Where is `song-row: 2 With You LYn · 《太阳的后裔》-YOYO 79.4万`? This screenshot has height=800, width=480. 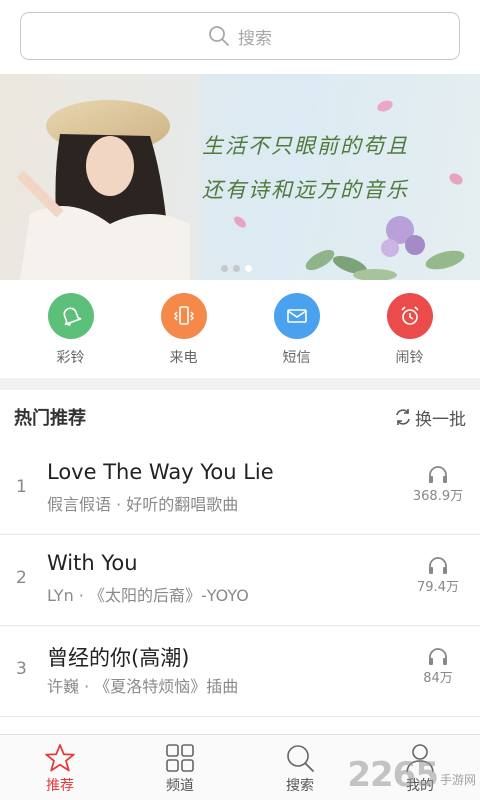 song-row: 2 With You LYn · 《太阳的后裔》-YOYO 79.4万 is located at coordinates (240, 580).